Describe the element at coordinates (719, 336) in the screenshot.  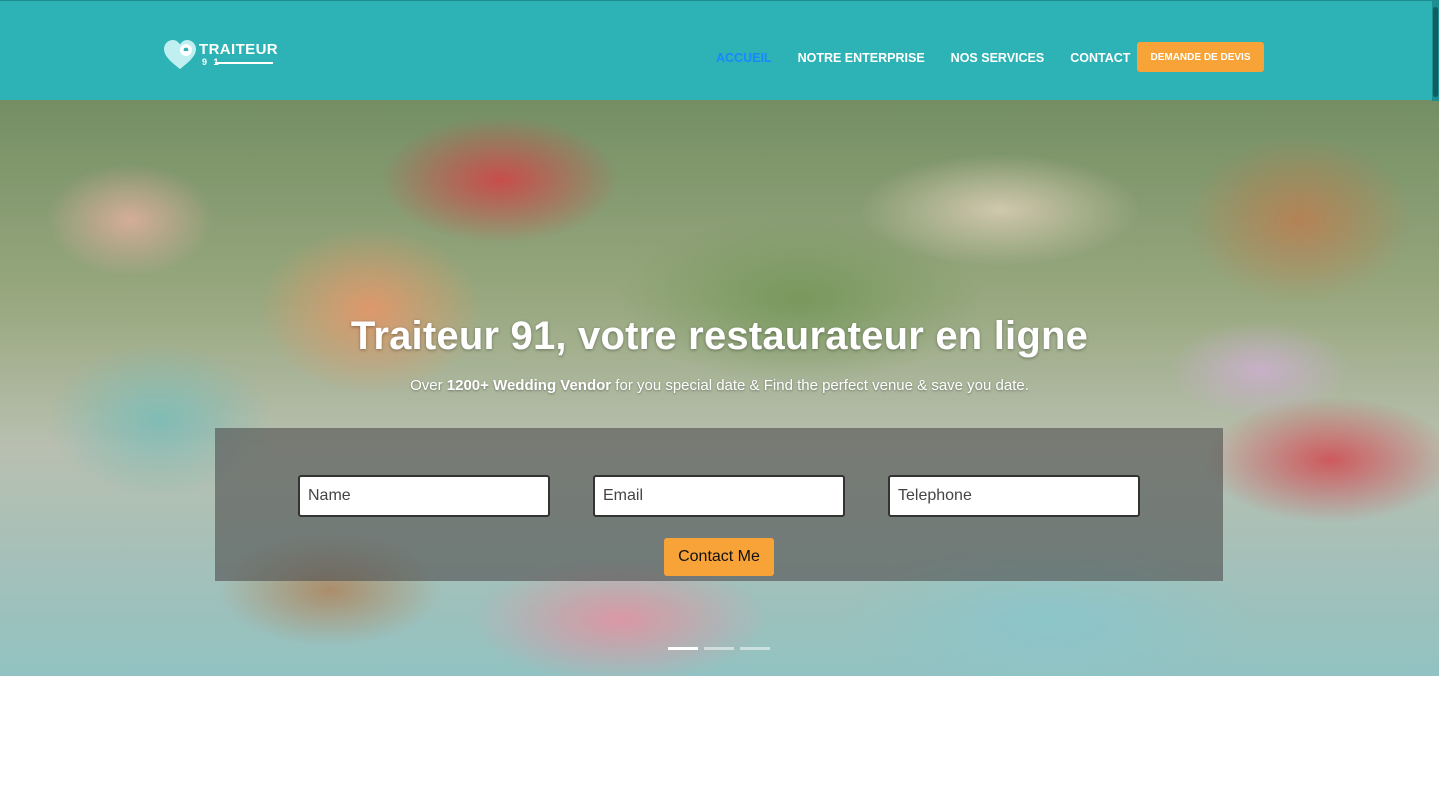
I see `hero-title: Traiteur 91, votre restaurateur en ligne` at that location.